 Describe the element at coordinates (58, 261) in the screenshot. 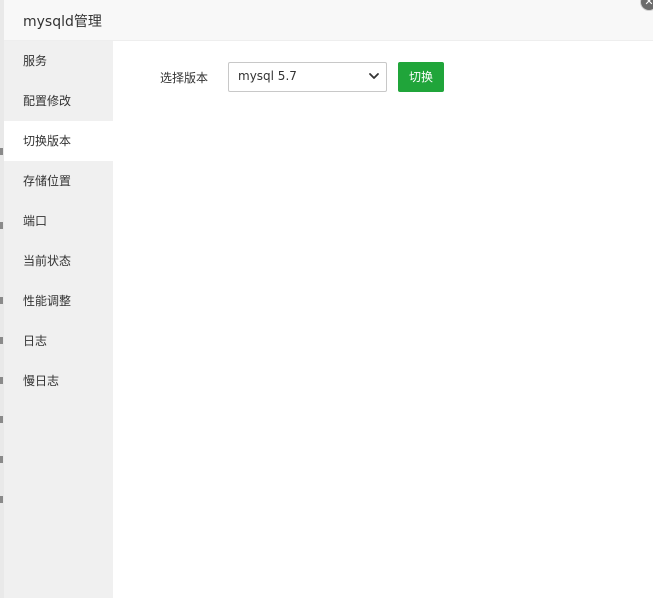

I see `sidebar-item-current-status: 当前状态` at that location.